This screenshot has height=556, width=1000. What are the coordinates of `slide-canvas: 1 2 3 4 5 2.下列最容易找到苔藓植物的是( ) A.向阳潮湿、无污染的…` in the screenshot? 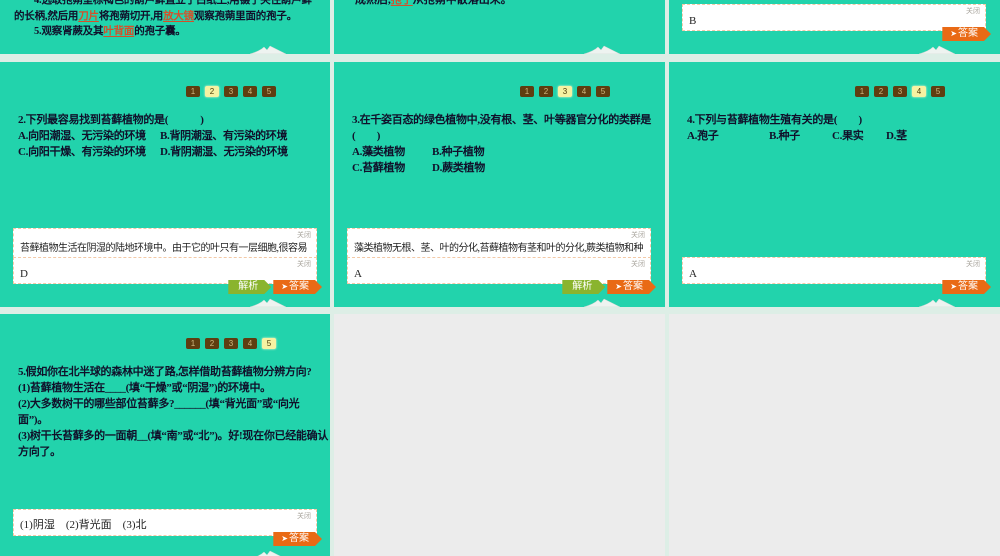 It's located at (165, 184).